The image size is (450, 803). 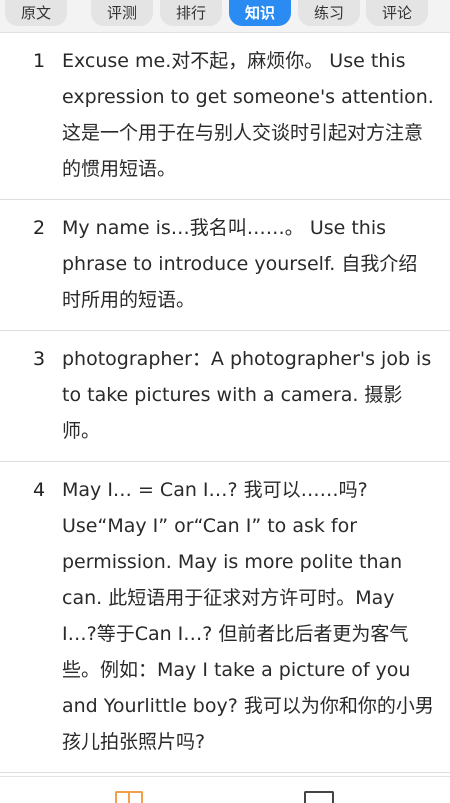 I want to click on item-number: 1, so click(x=39, y=61).